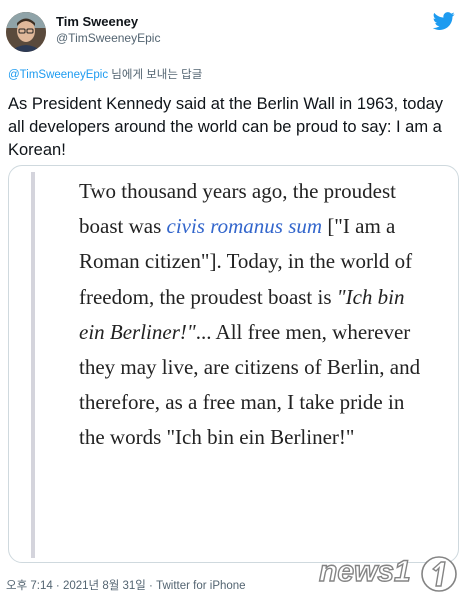 This screenshot has width=467, height=603. I want to click on author-handle: @TimSweeneyEpic, so click(108, 38).